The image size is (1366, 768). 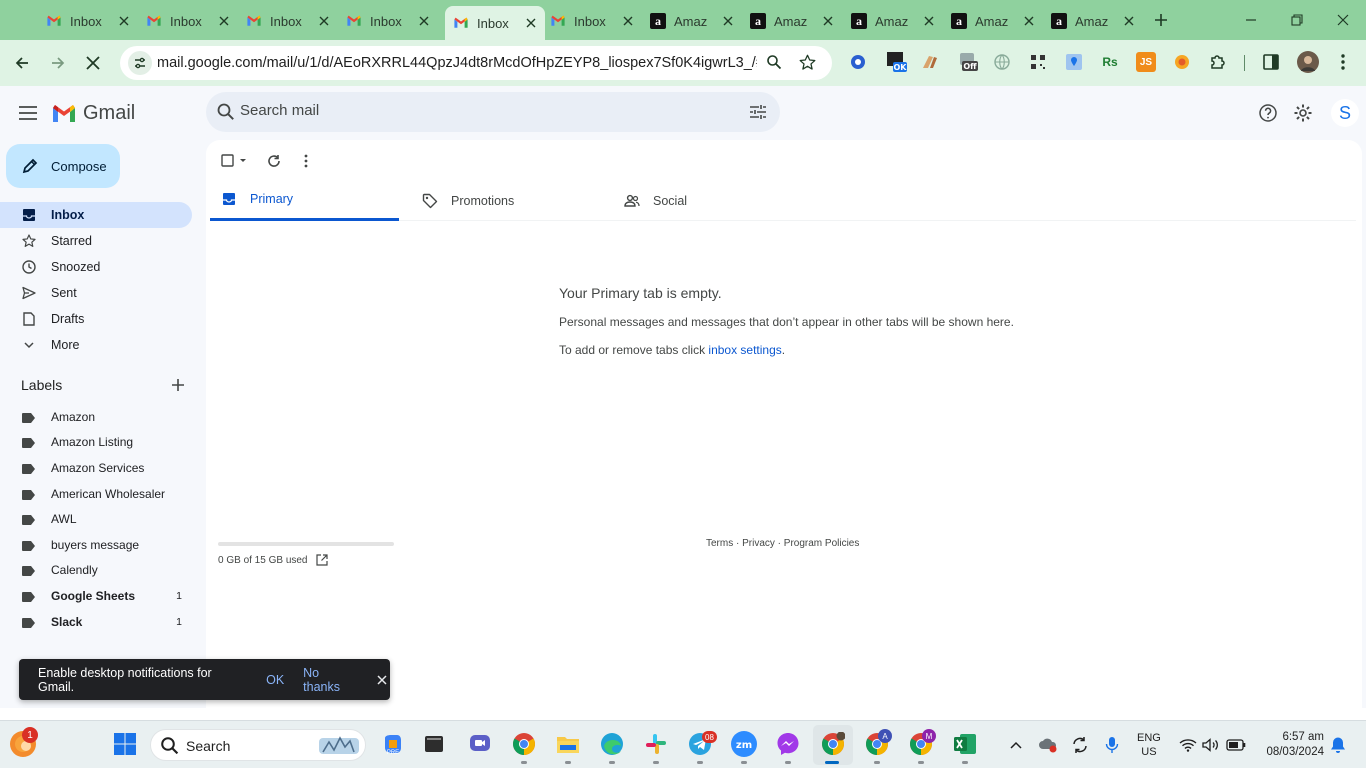 What do you see at coordinates (897, 62) in the screenshot?
I see `extension-ok-icon: OK` at bounding box center [897, 62].